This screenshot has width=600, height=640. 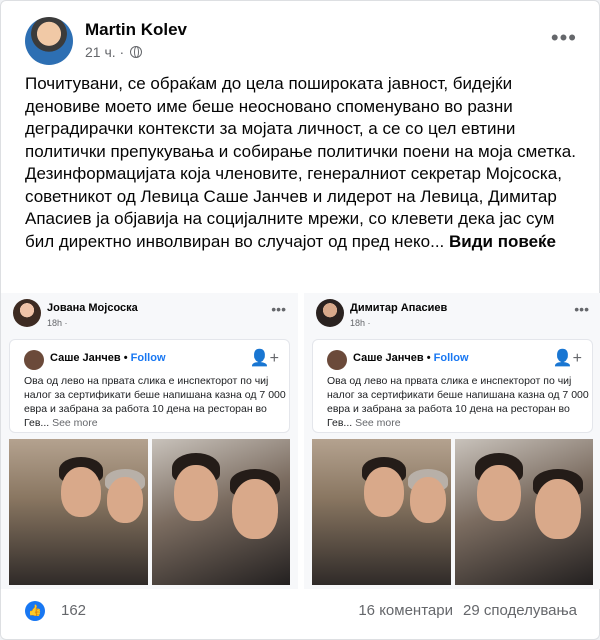 What do you see at coordinates (104, 52) in the screenshot?
I see `post-time: 21 ч. ·` at bounding box center [104, 52].